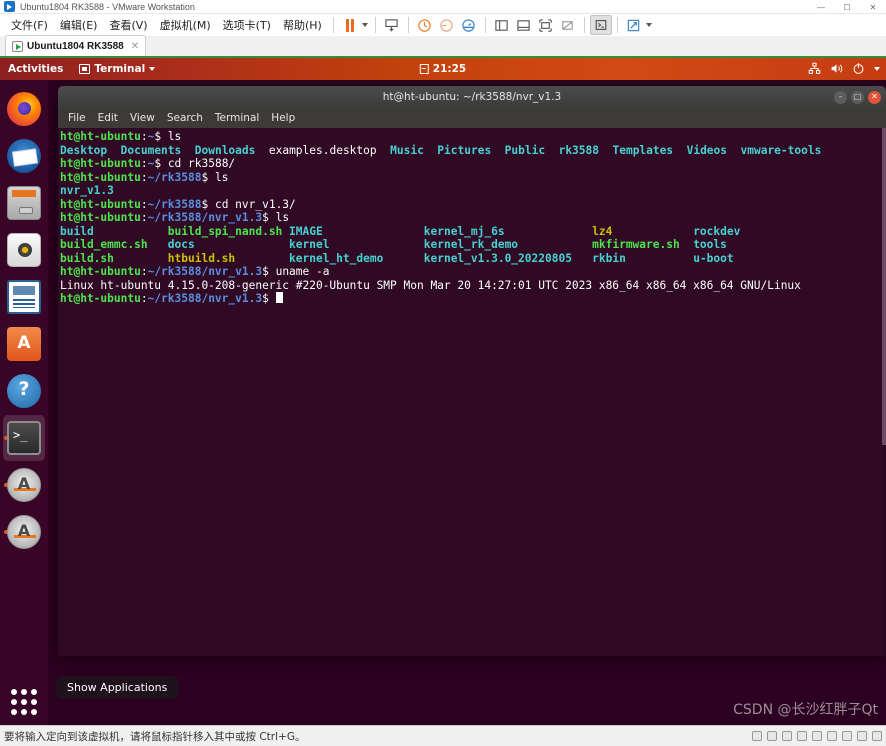  Describe the element at coordinates (79, 25) in the screenshot. I see `menu-edit: 编辑(E)` at that location.